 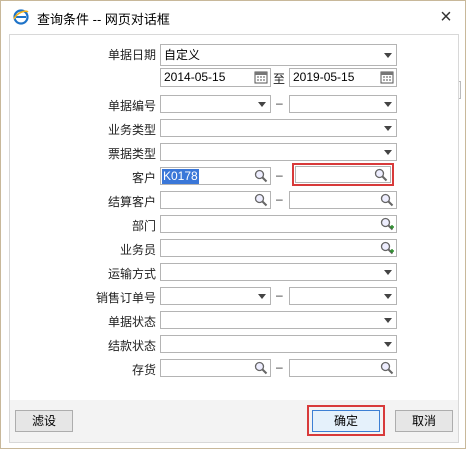 I want to click on customer-from-input: K0178, so click(x=215, y=176).